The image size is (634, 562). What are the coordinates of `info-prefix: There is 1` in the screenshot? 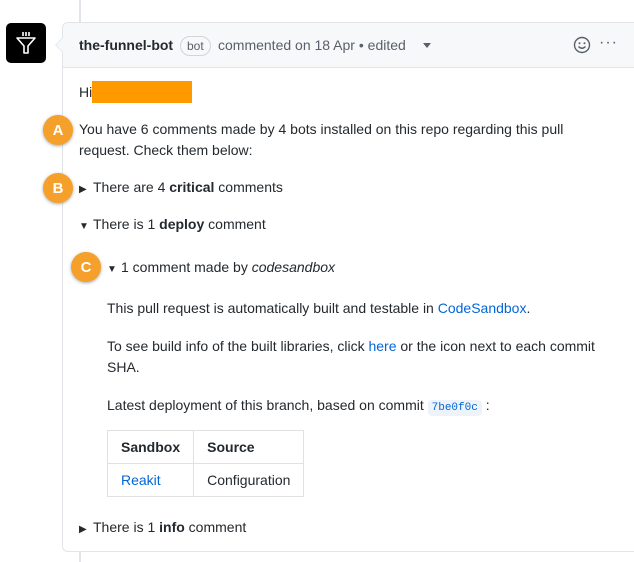 It's located at (126, 527).